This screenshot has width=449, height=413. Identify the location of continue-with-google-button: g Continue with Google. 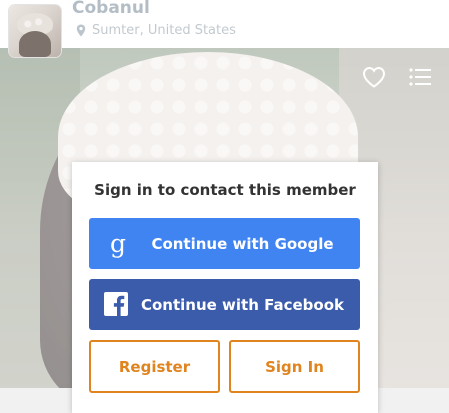
(224, 243).